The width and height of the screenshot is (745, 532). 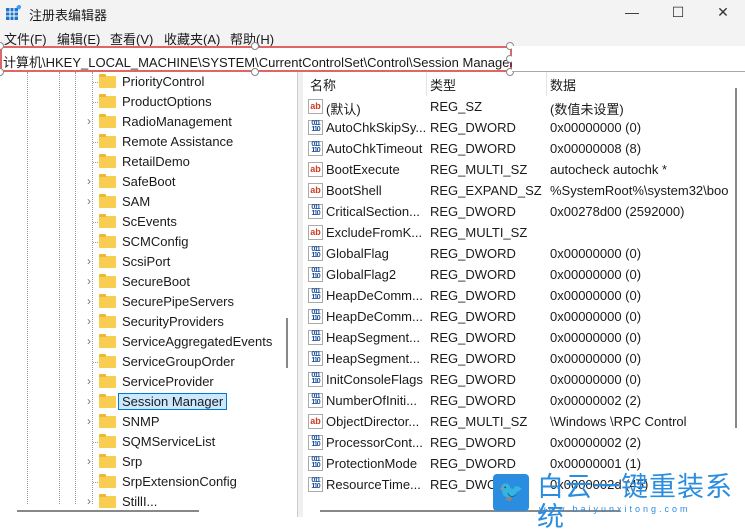 I want to click on value-name: GlobalFlag2, so click(x=361, y=274).